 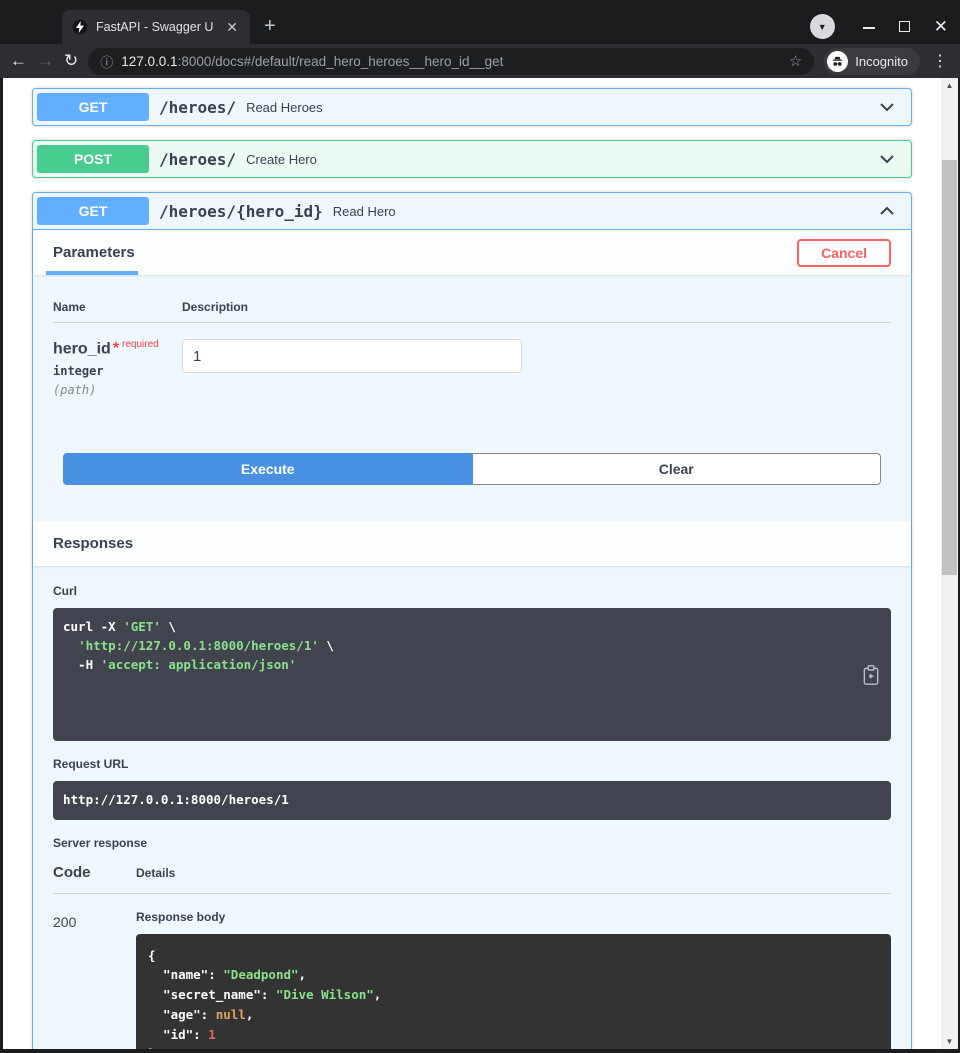 What do you see at coordinates (180, 664) in the screenshot?
I see `curl-line: -H 'accept: application/json'` at bounding box center [180, 664].